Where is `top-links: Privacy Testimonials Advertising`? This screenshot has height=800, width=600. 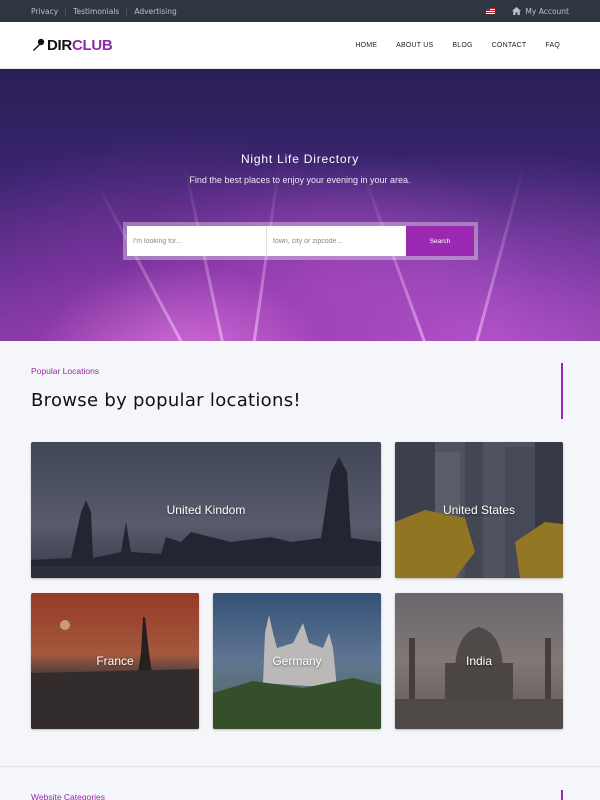 top-links: Privacy Testimonials Advertising is located at coordinates (107, 11).